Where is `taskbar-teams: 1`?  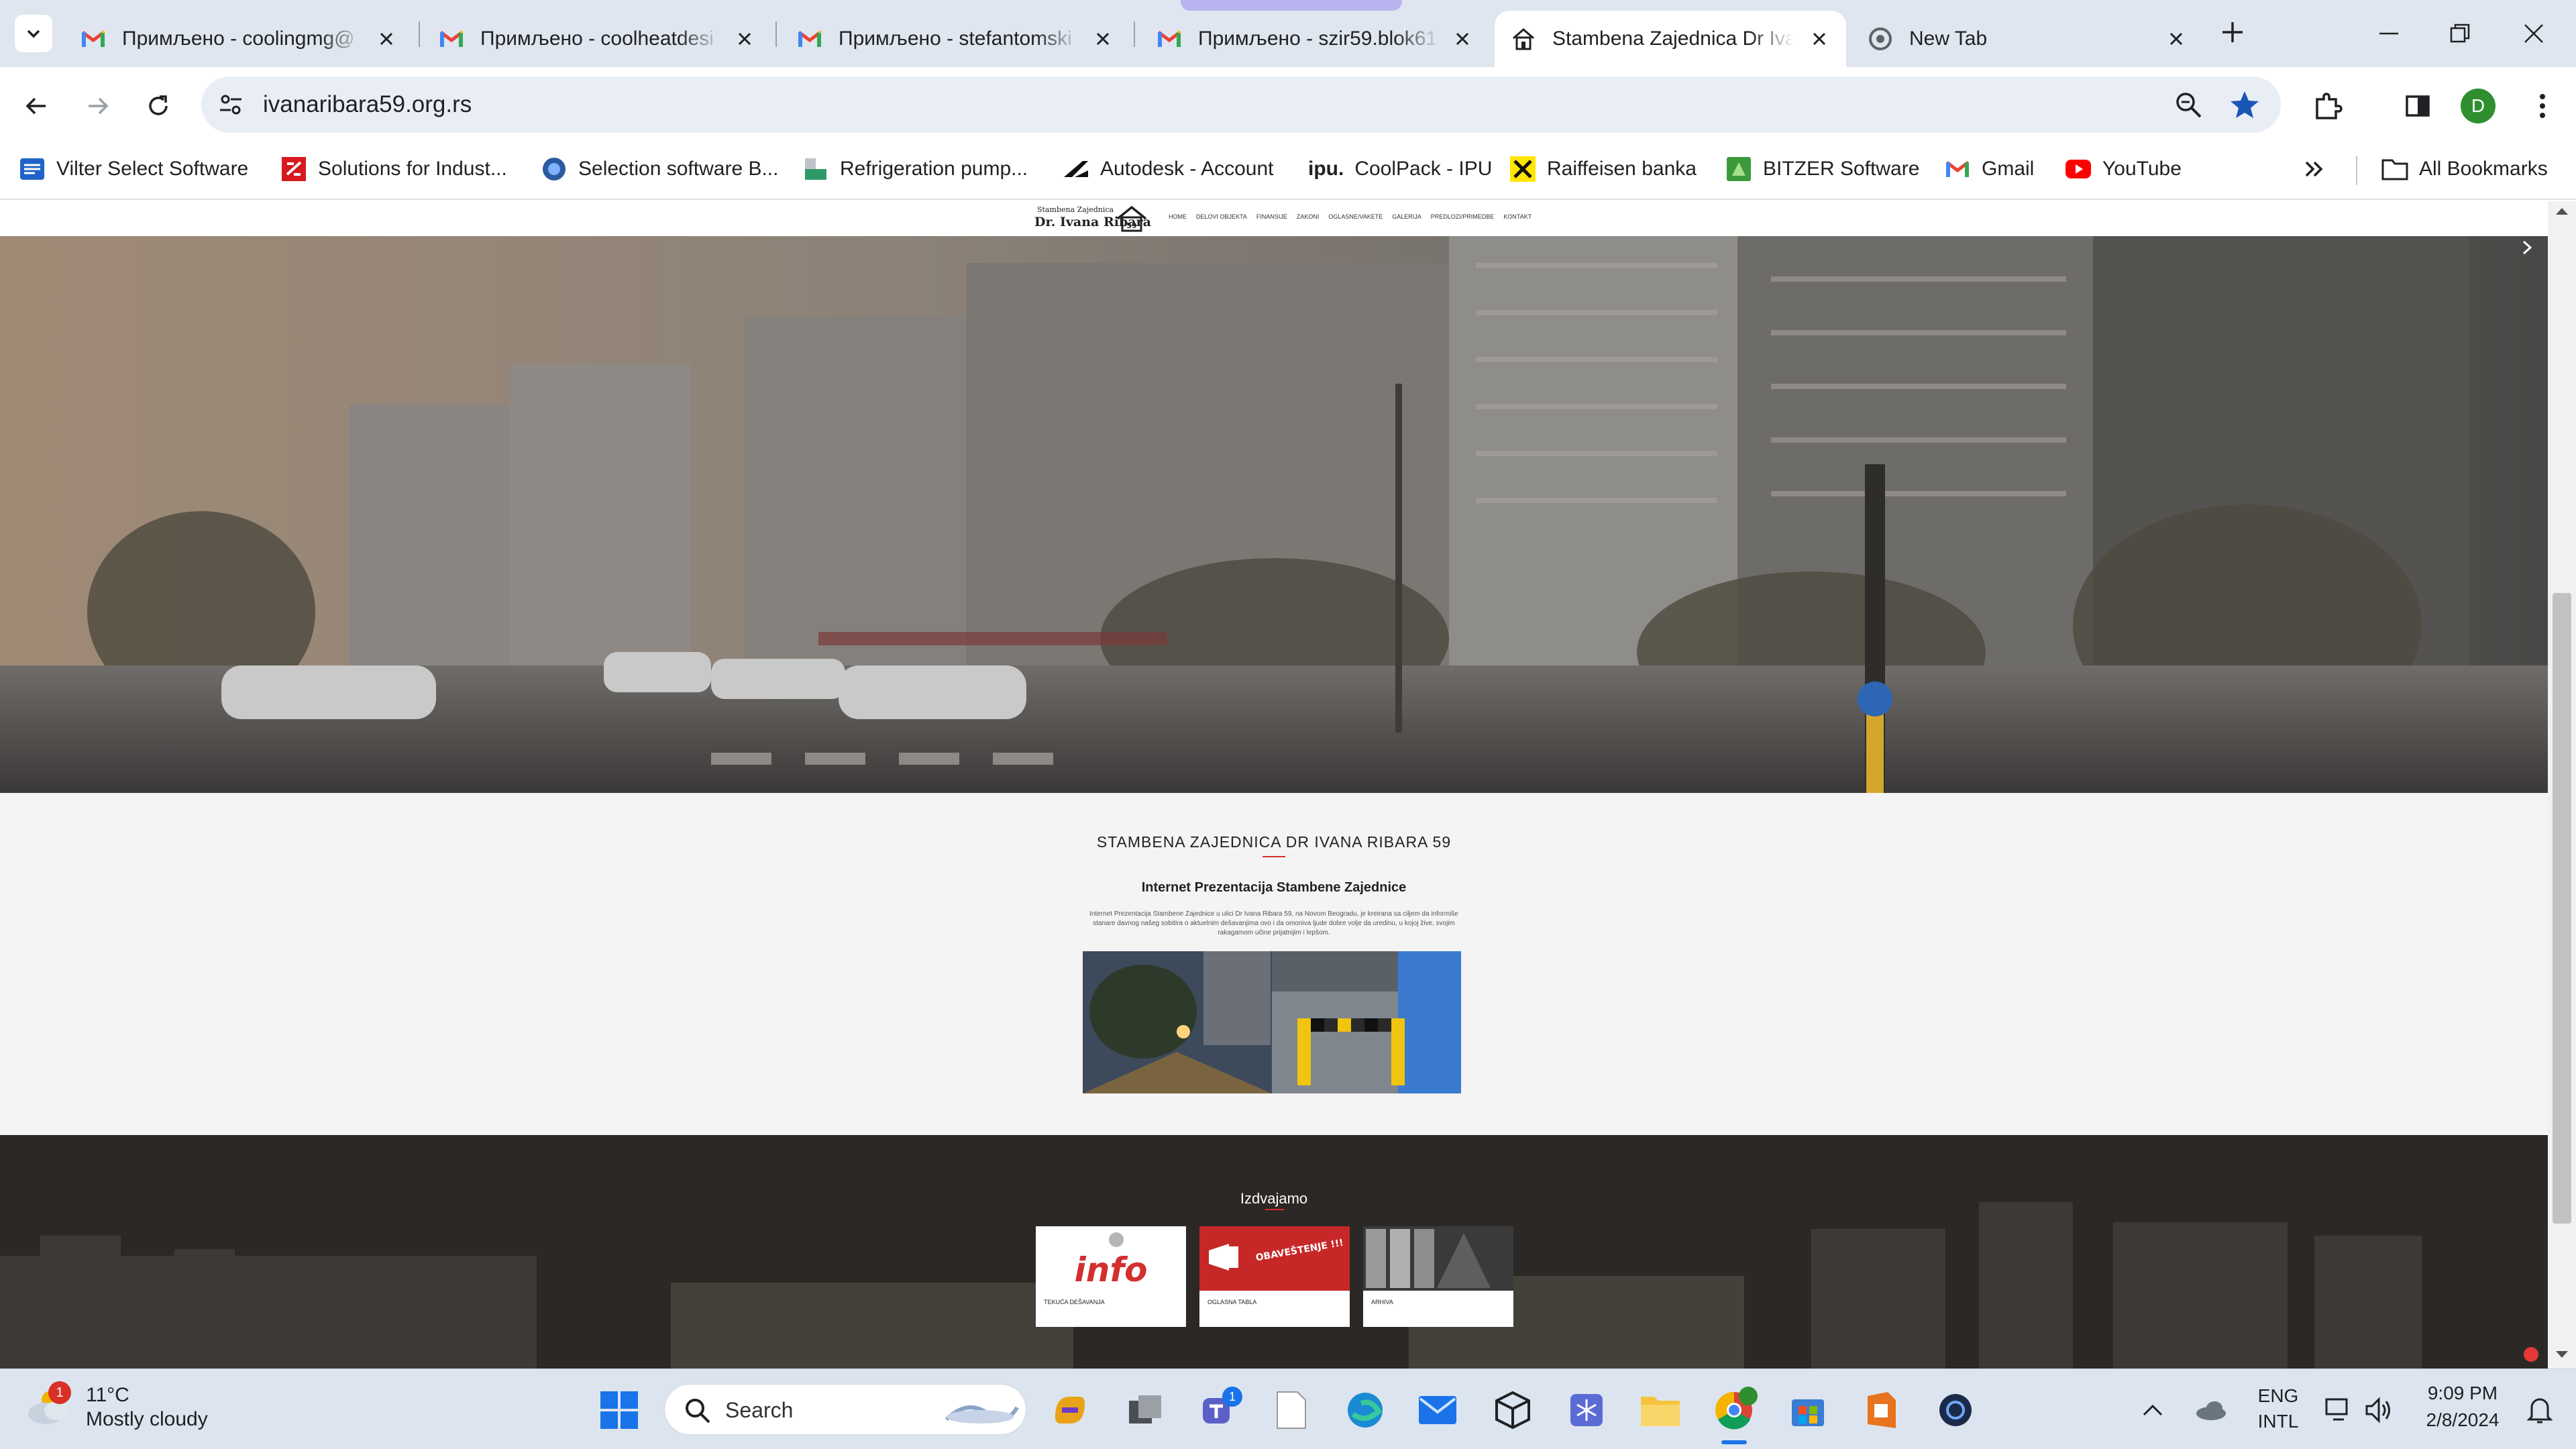 taskbar-teams: 1 is located at coordinates (1218, 1410).